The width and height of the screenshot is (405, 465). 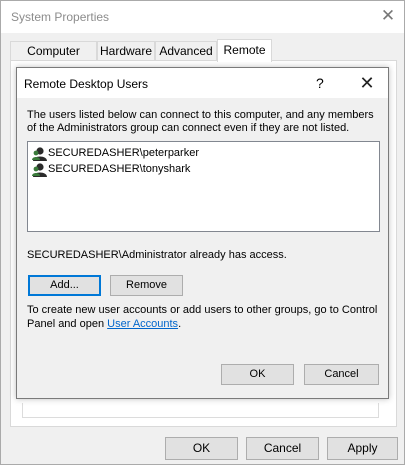 What do you see at coordinates (201, 448) in the screenshot?
I see `ok-button: OK` at bounding box center [201, 448].